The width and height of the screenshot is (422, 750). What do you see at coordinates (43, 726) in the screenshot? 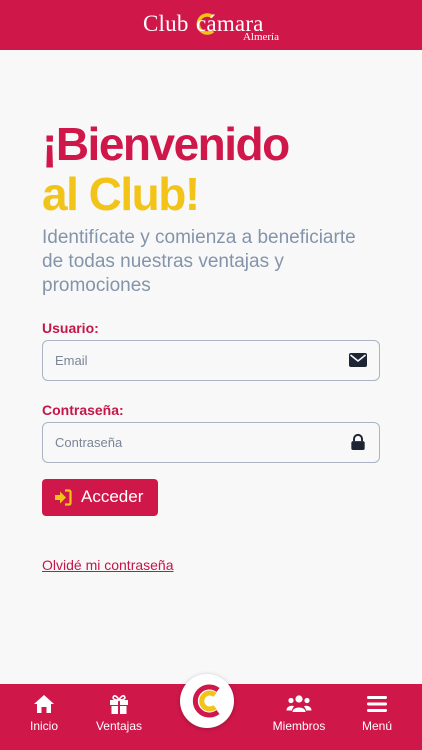
I see `nav-label-inicio: Inicio` at bounding box center [43, 726].